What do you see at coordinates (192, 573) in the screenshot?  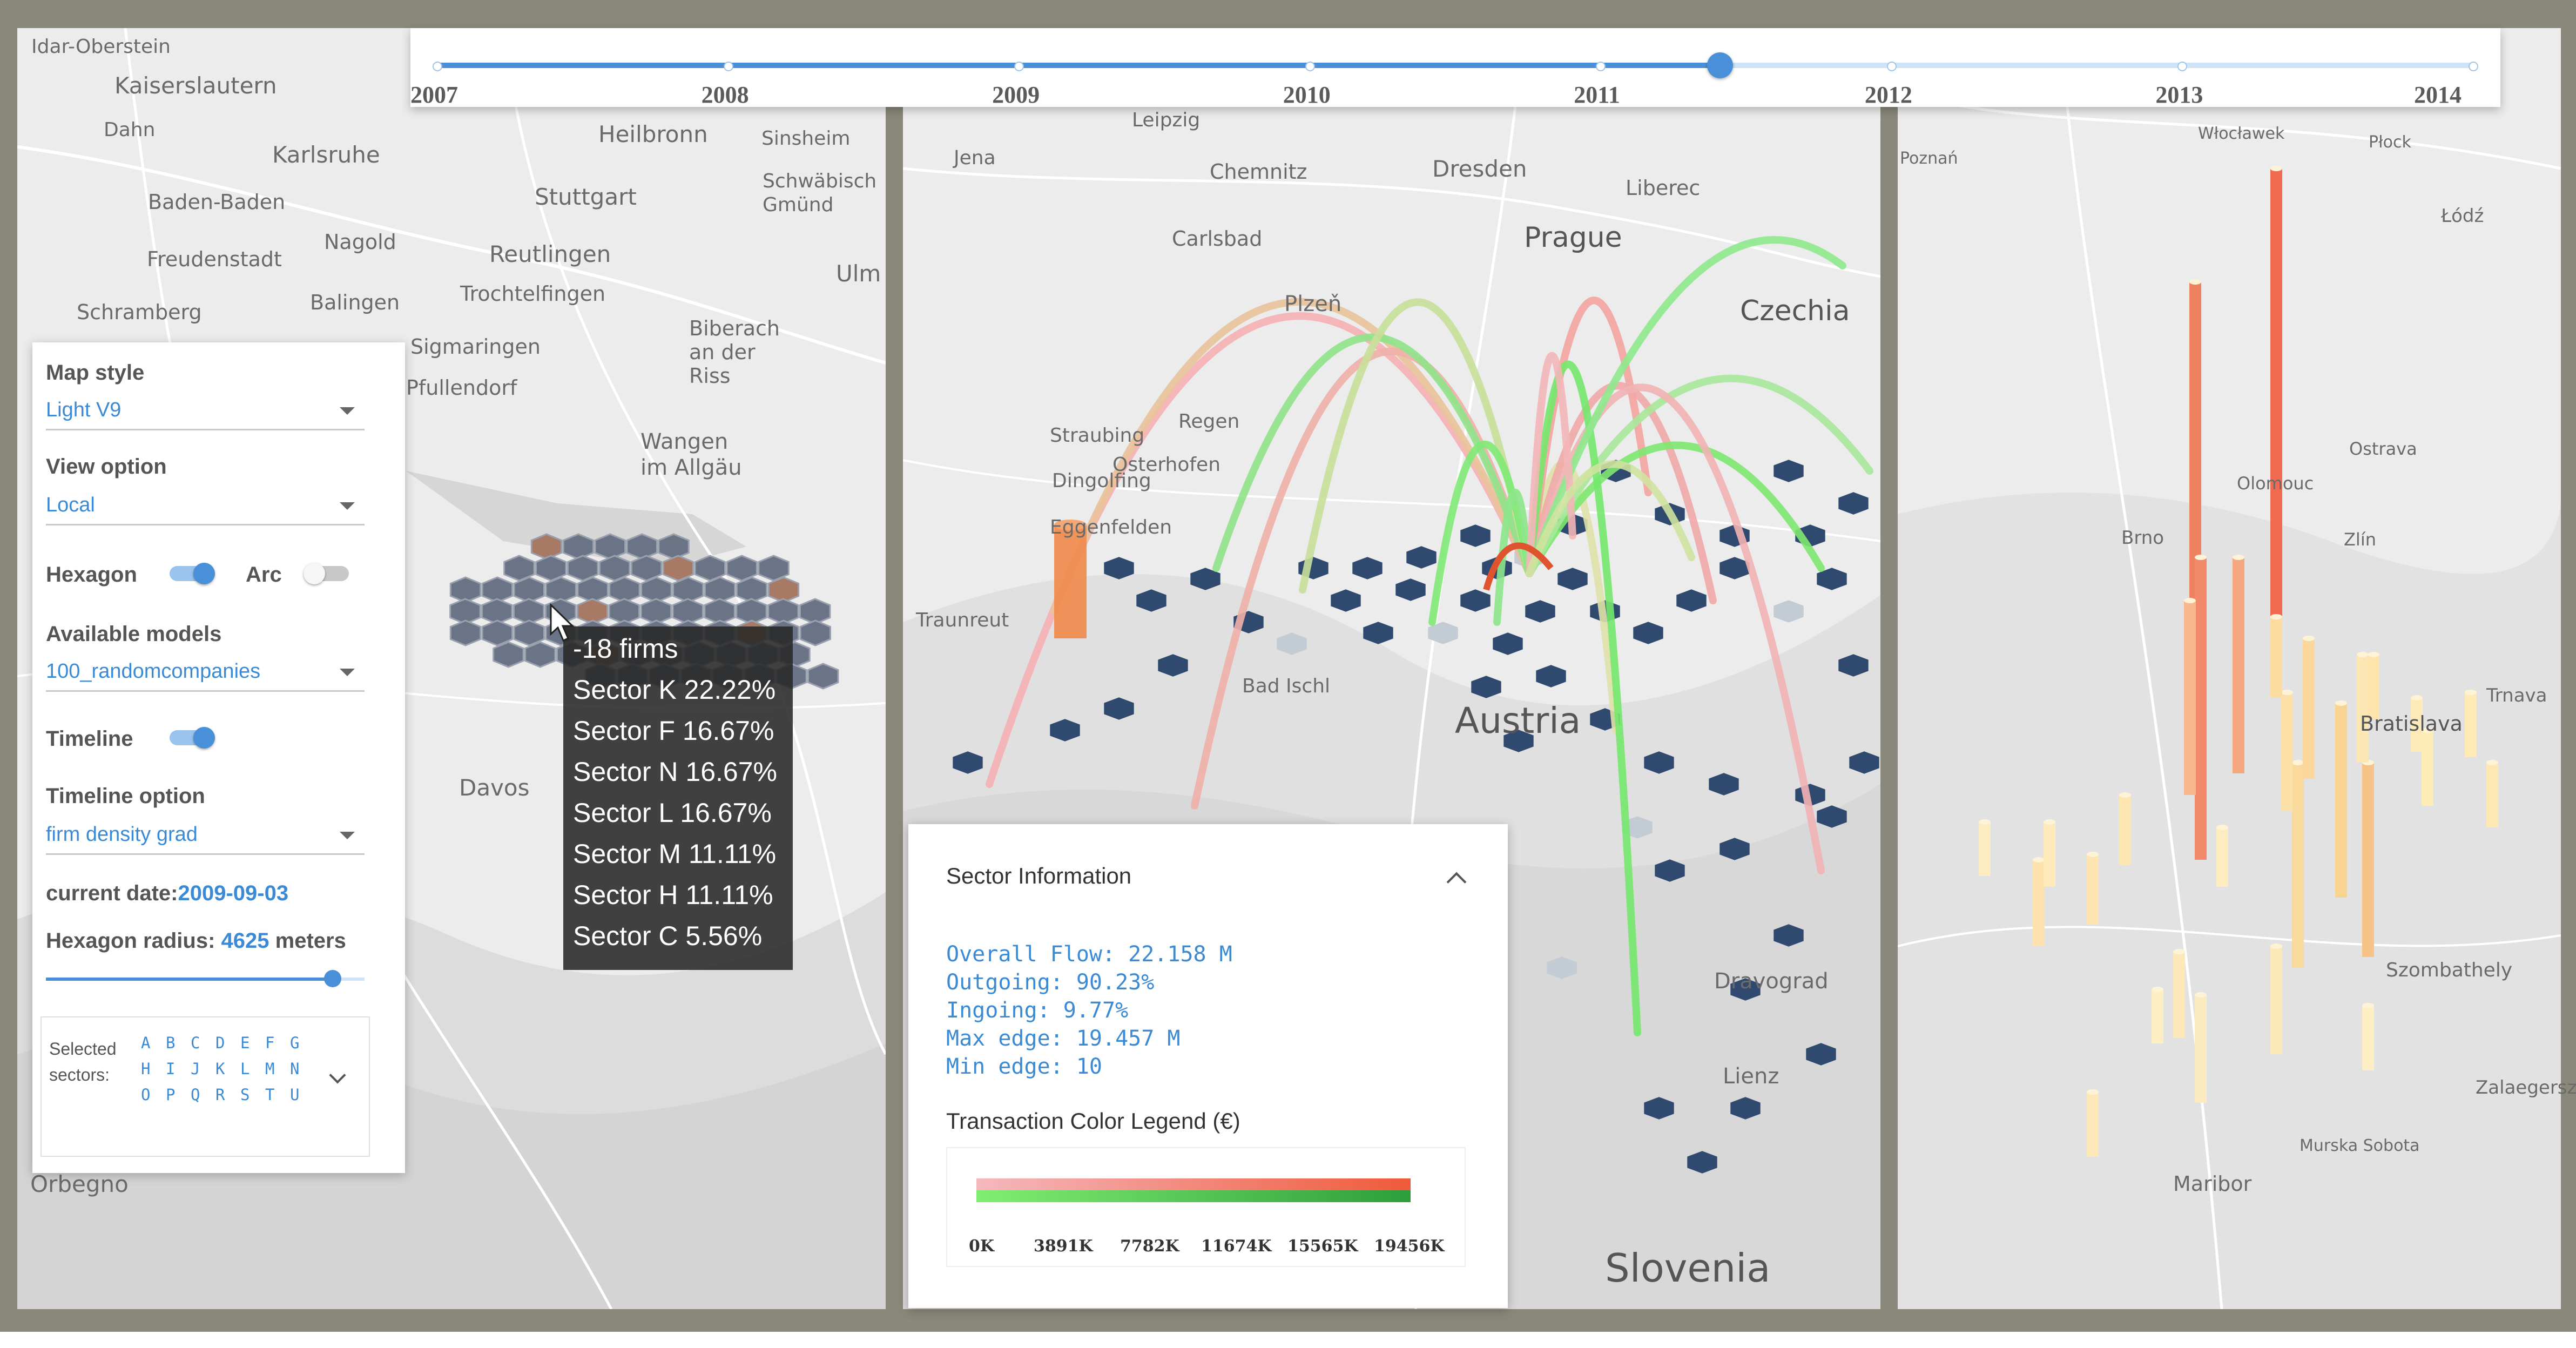 I see `hexagon-toggle` at bounding box center [192, 573].